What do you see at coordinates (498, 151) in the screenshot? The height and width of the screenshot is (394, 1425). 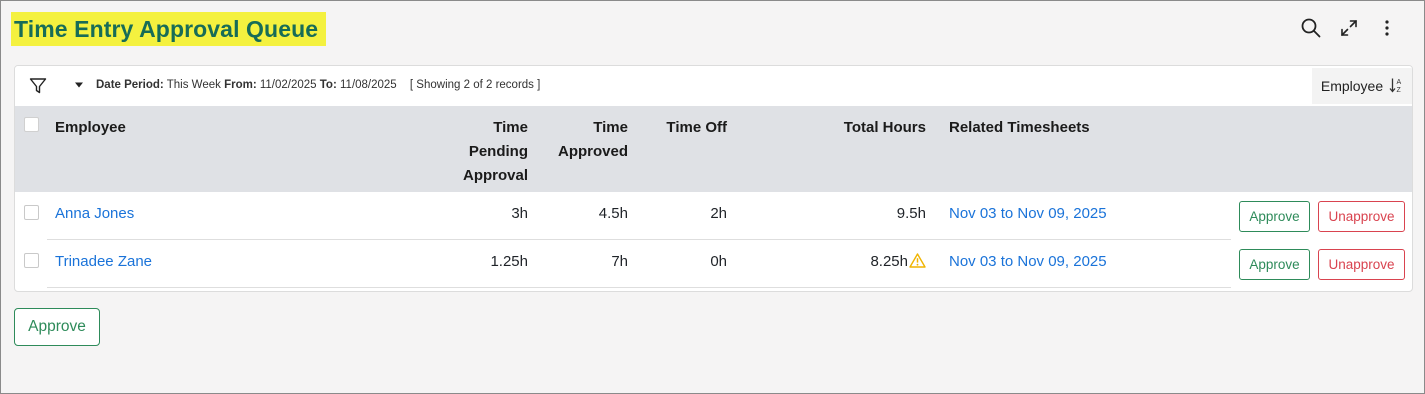 I see `column-time-pending-line2: Pending` at bounding box center [498, 151].